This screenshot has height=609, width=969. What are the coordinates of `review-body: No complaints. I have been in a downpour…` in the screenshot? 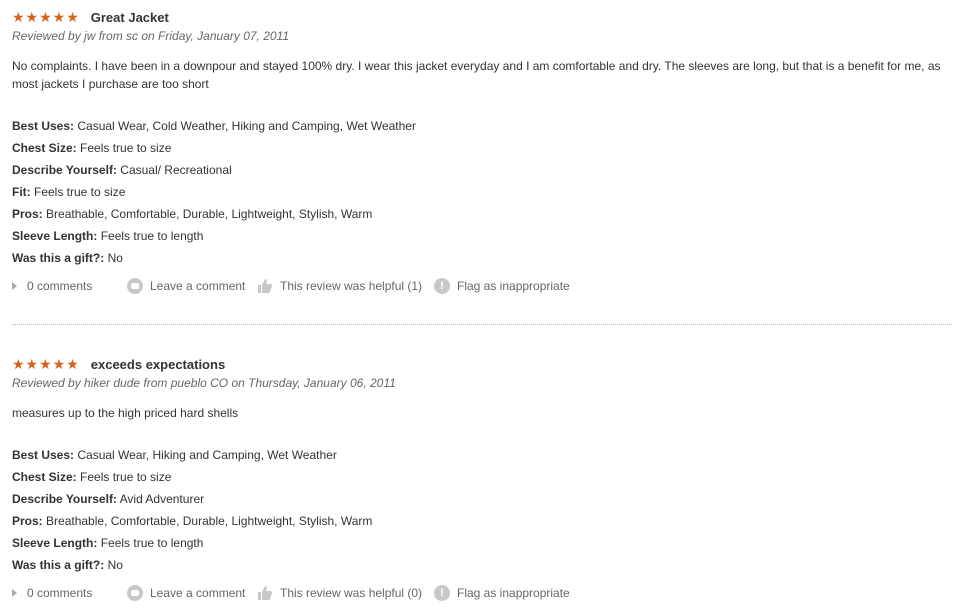 It's located at (476, 75).